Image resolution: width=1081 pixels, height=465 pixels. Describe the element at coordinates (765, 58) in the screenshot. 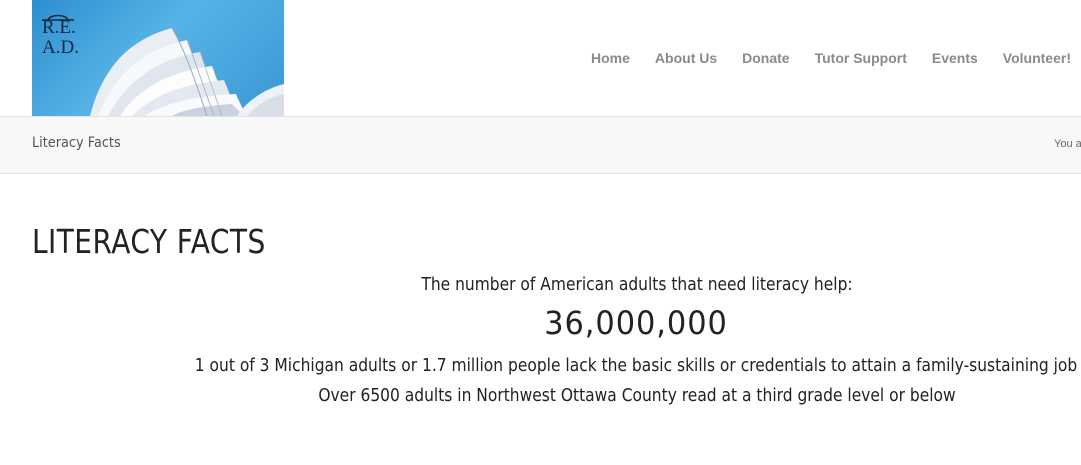

I see `nav-donate: Donate` at that location.